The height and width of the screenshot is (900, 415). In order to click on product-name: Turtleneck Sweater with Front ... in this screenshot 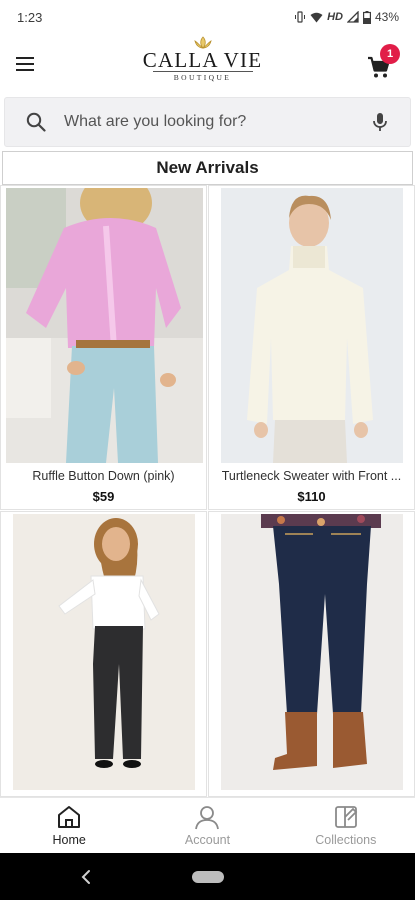, I will do `click(311, 476)`.